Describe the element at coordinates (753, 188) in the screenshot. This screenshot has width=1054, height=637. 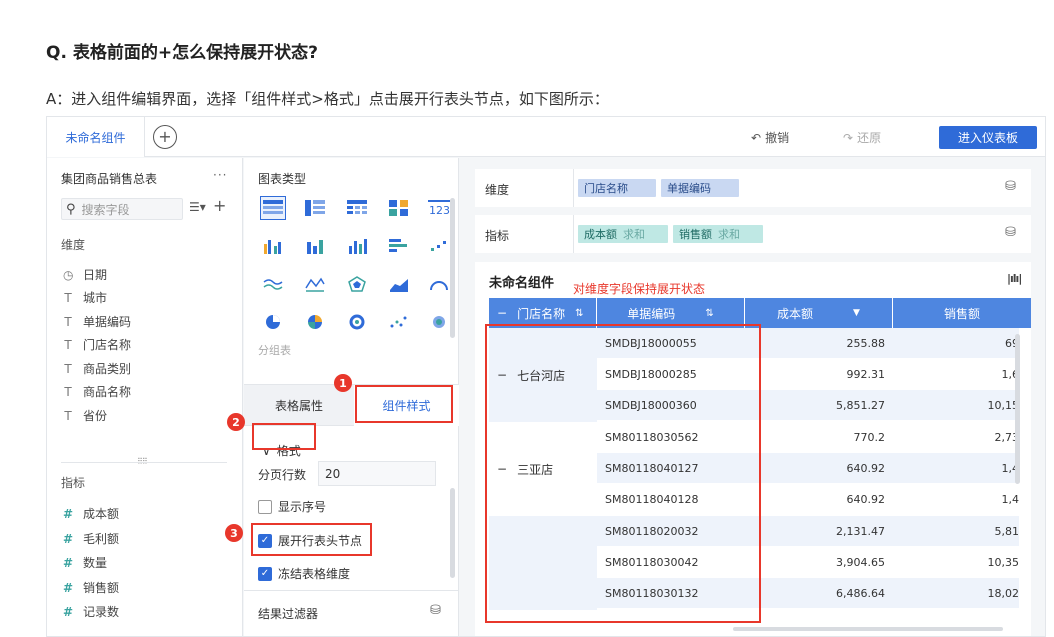
I see `dimension-shelf: 维度 门店名称 单据编码 ⛁` at that location.